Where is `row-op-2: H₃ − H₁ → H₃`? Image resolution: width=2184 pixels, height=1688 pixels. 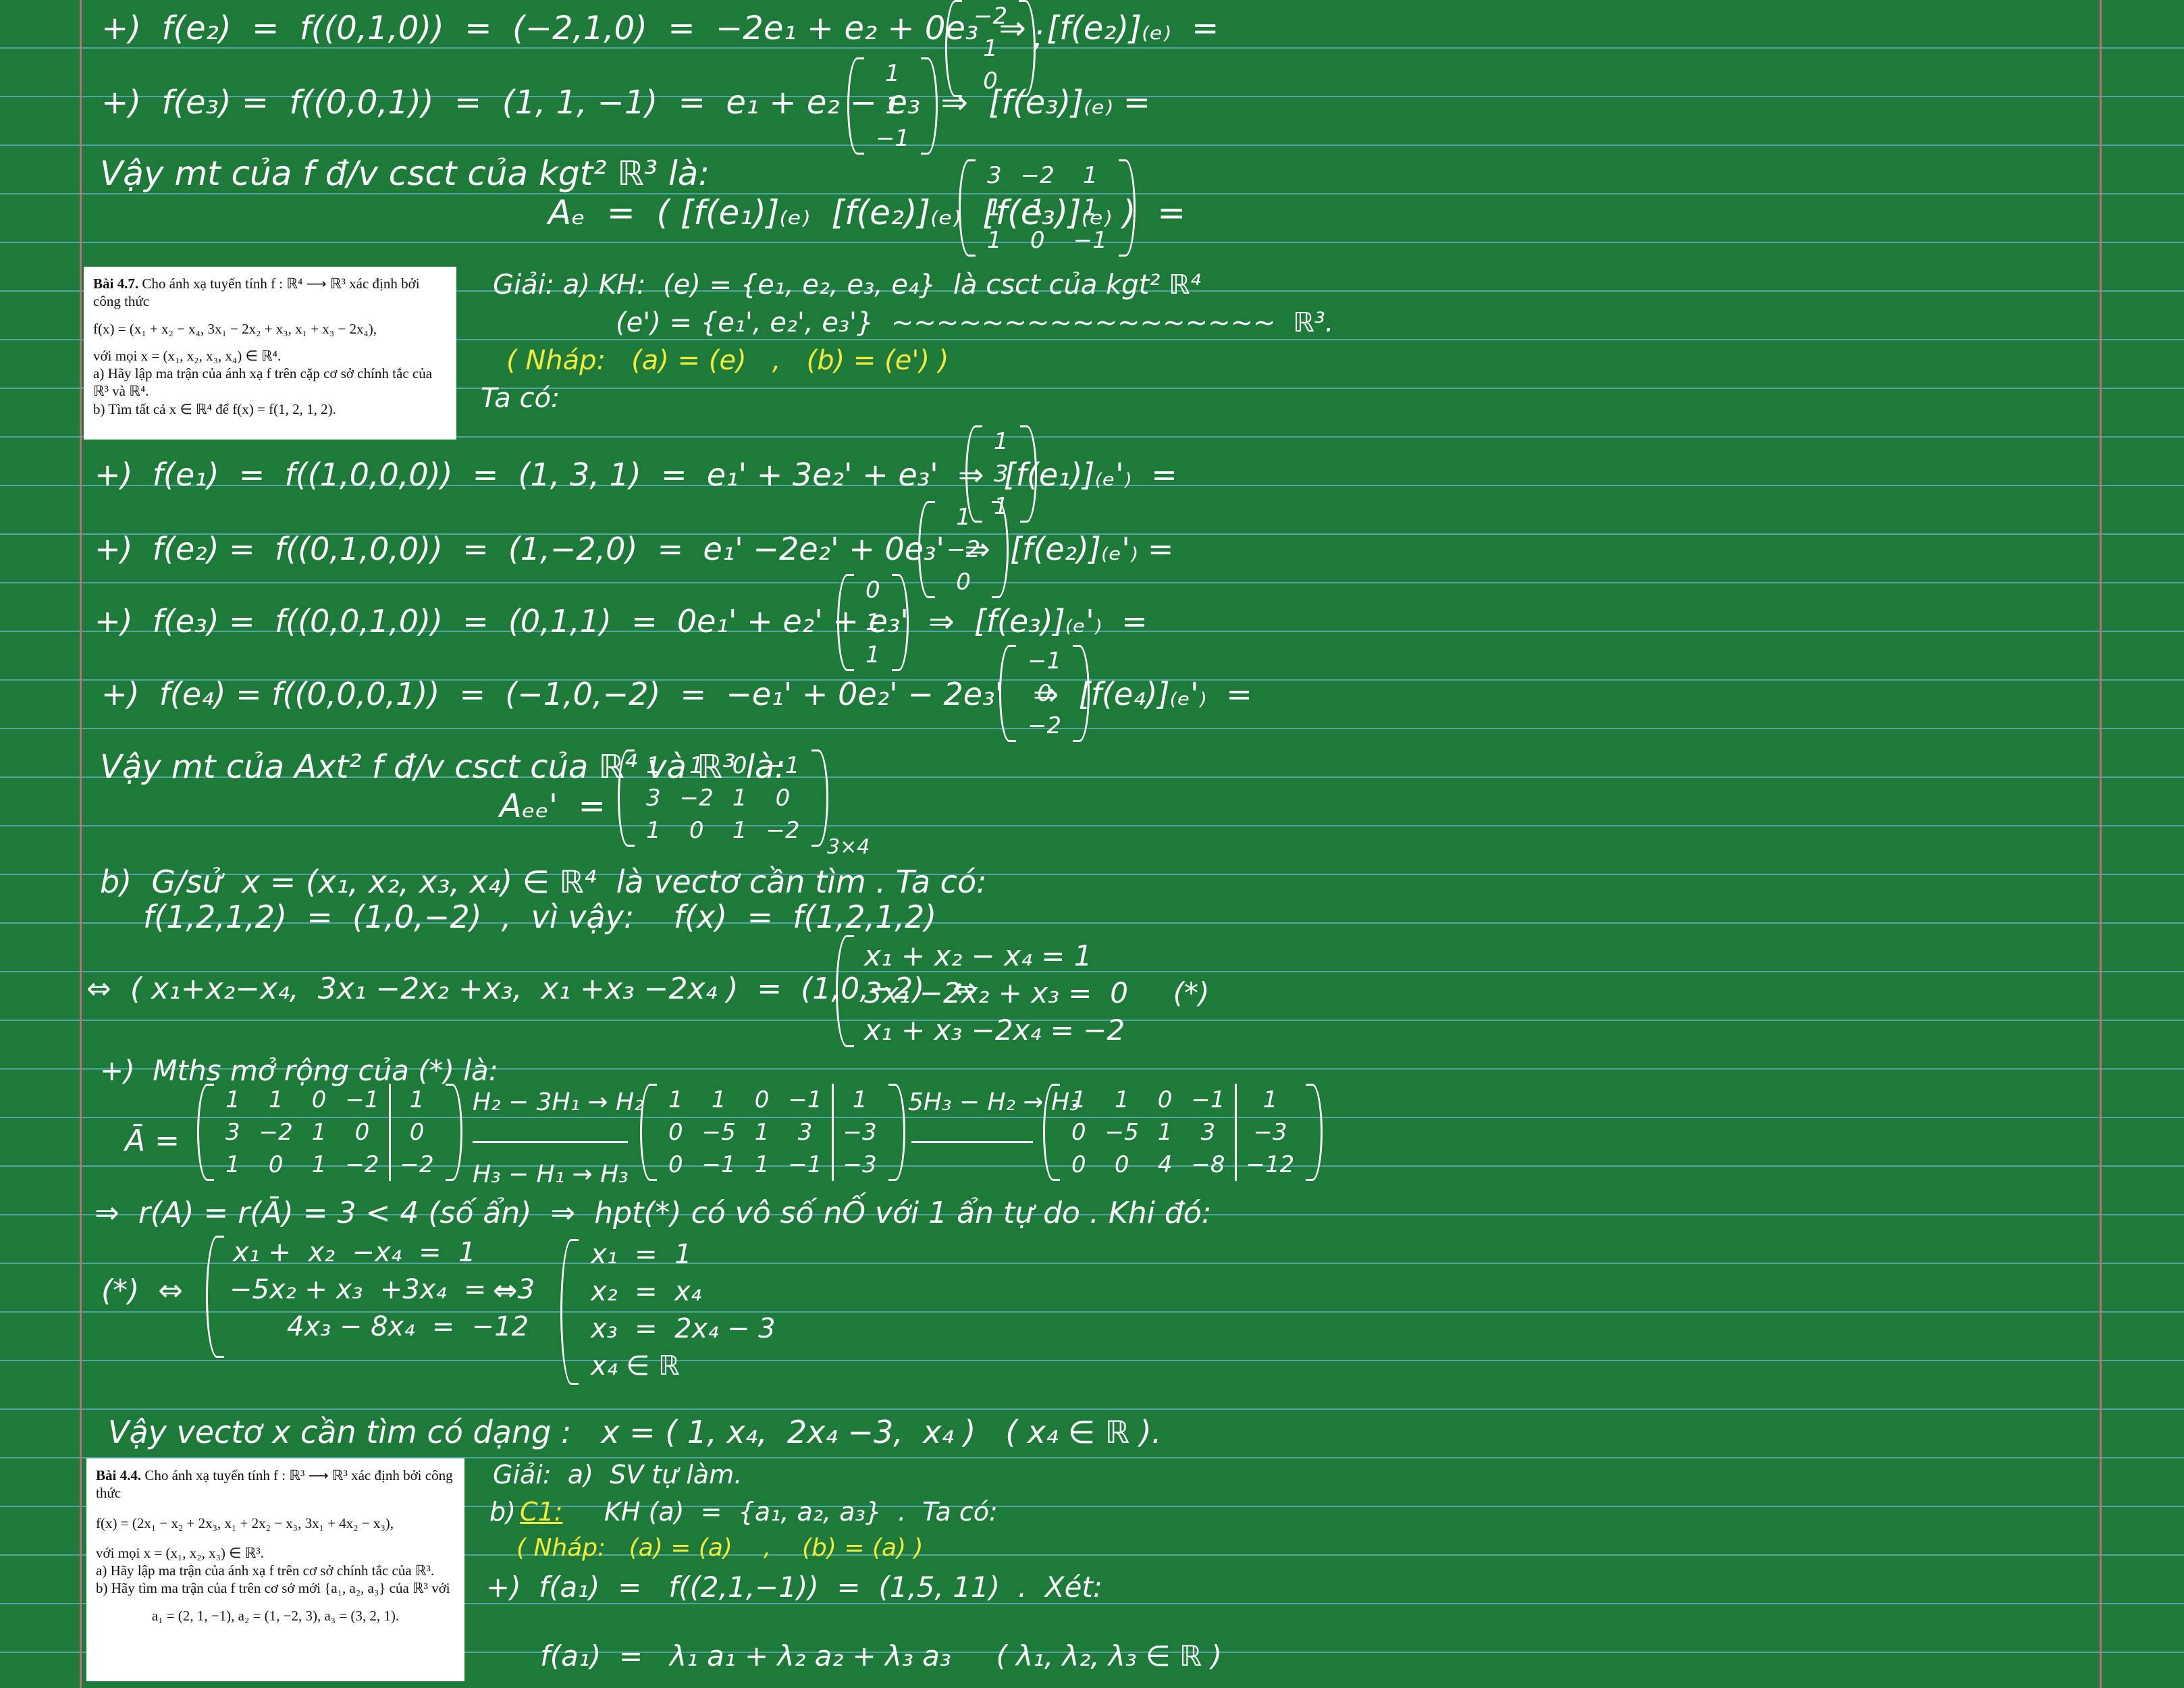 row-op-2: H₃ − H₁ → H₃ is located at coordinates (551, 1174).